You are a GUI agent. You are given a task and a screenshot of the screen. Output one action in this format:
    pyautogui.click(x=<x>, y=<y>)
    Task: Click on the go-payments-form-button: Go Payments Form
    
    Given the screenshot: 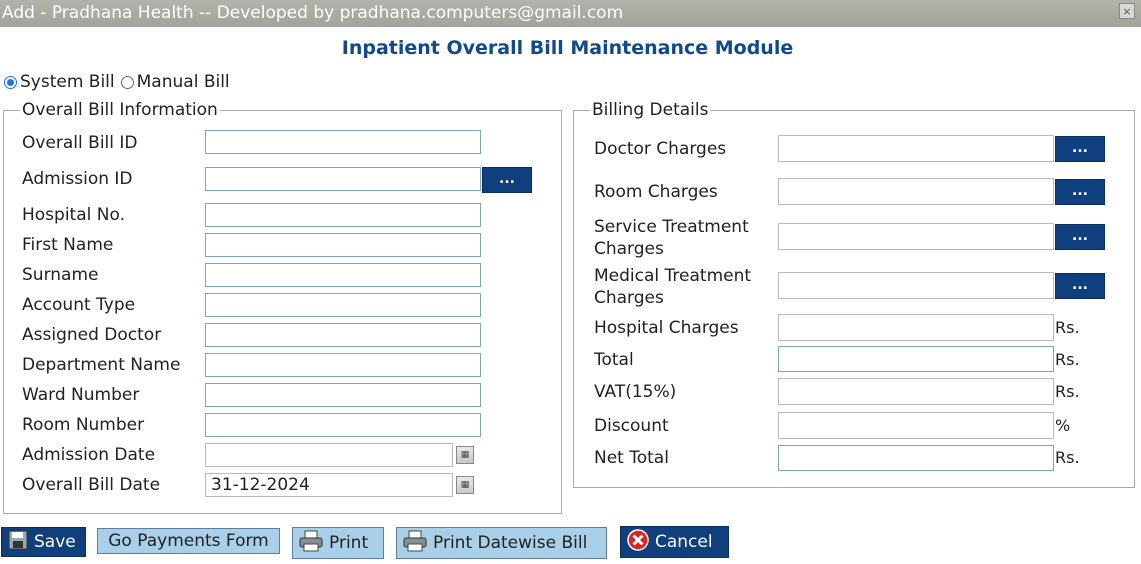 What is the action you would take?
    pyautogui.click(x=188, y=541)
    